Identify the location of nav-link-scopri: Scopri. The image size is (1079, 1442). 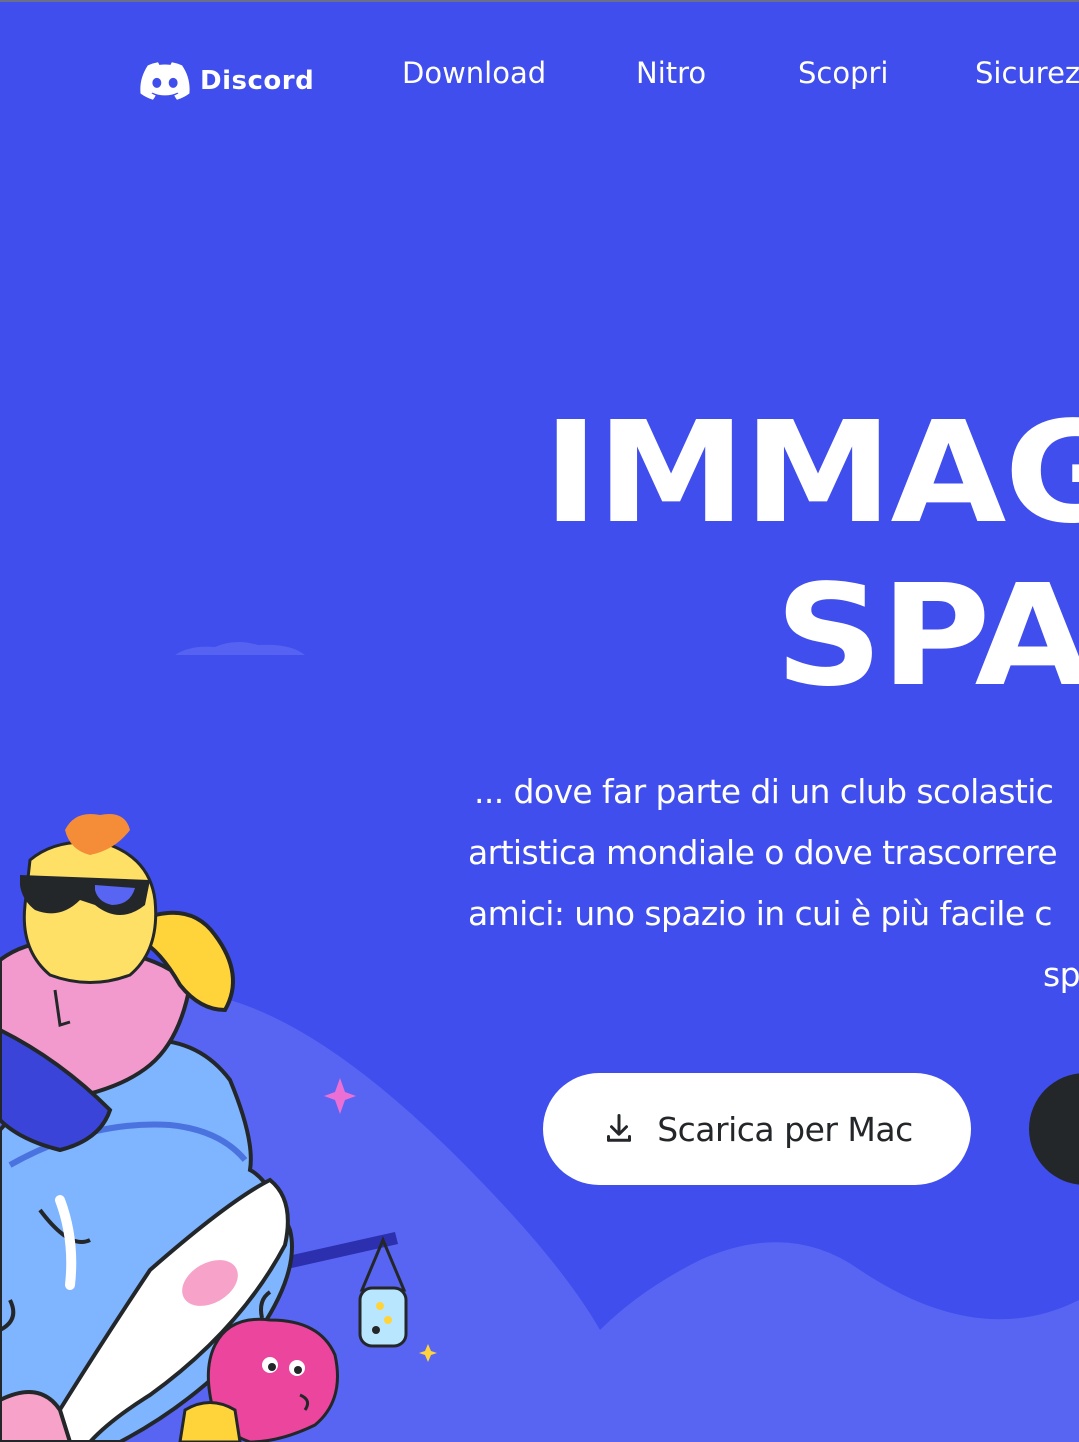
(843, 73).